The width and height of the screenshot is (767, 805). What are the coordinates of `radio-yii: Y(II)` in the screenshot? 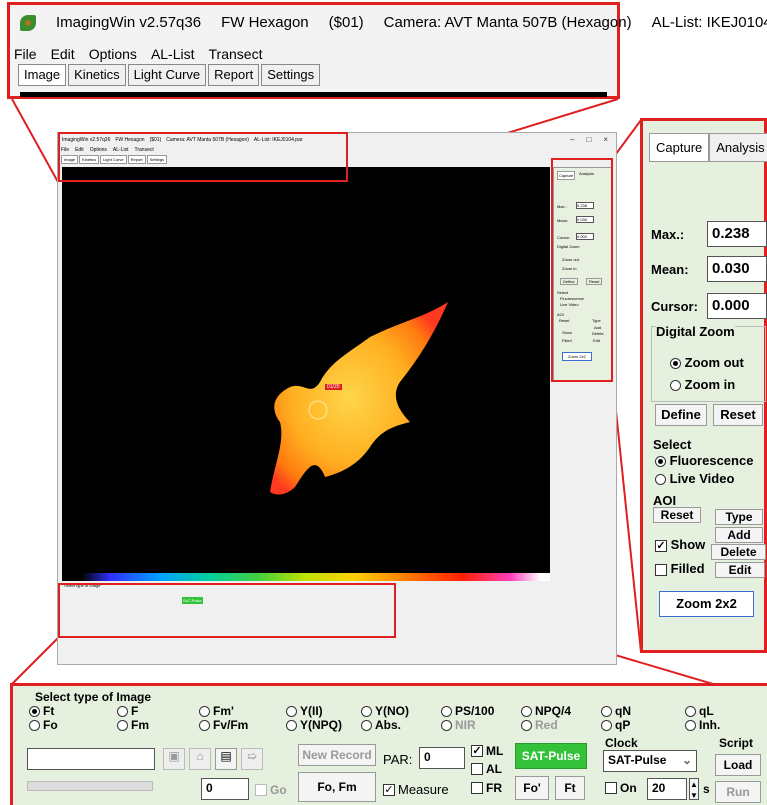 It's located at (304, 711).